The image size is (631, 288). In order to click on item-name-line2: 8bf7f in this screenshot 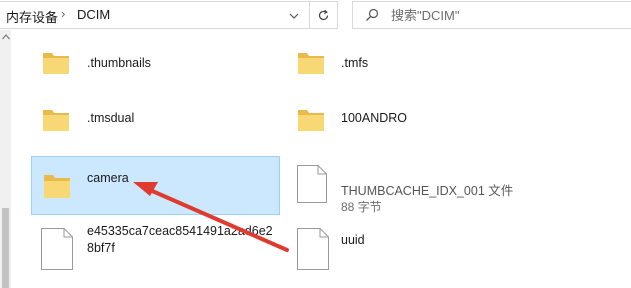, I will do `click(101, 248)`.